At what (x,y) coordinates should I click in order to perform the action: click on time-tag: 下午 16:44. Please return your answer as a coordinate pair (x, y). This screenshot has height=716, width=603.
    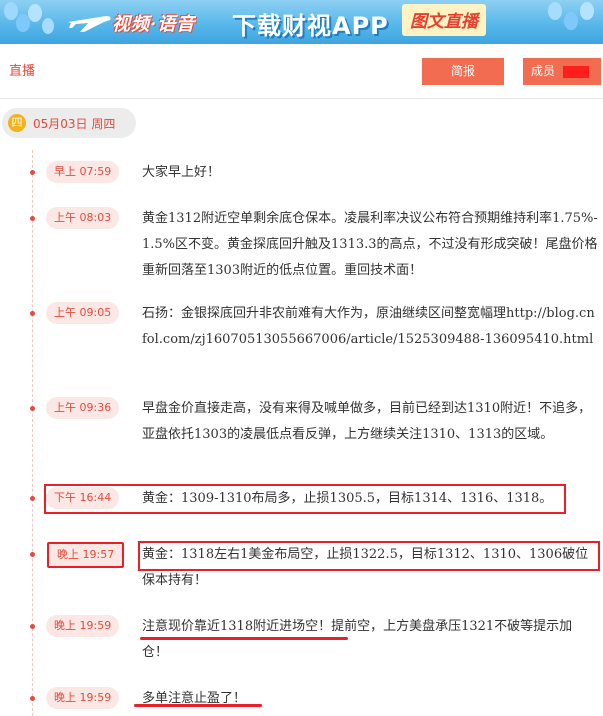
    Looking at the image, I should click on (83, 498).